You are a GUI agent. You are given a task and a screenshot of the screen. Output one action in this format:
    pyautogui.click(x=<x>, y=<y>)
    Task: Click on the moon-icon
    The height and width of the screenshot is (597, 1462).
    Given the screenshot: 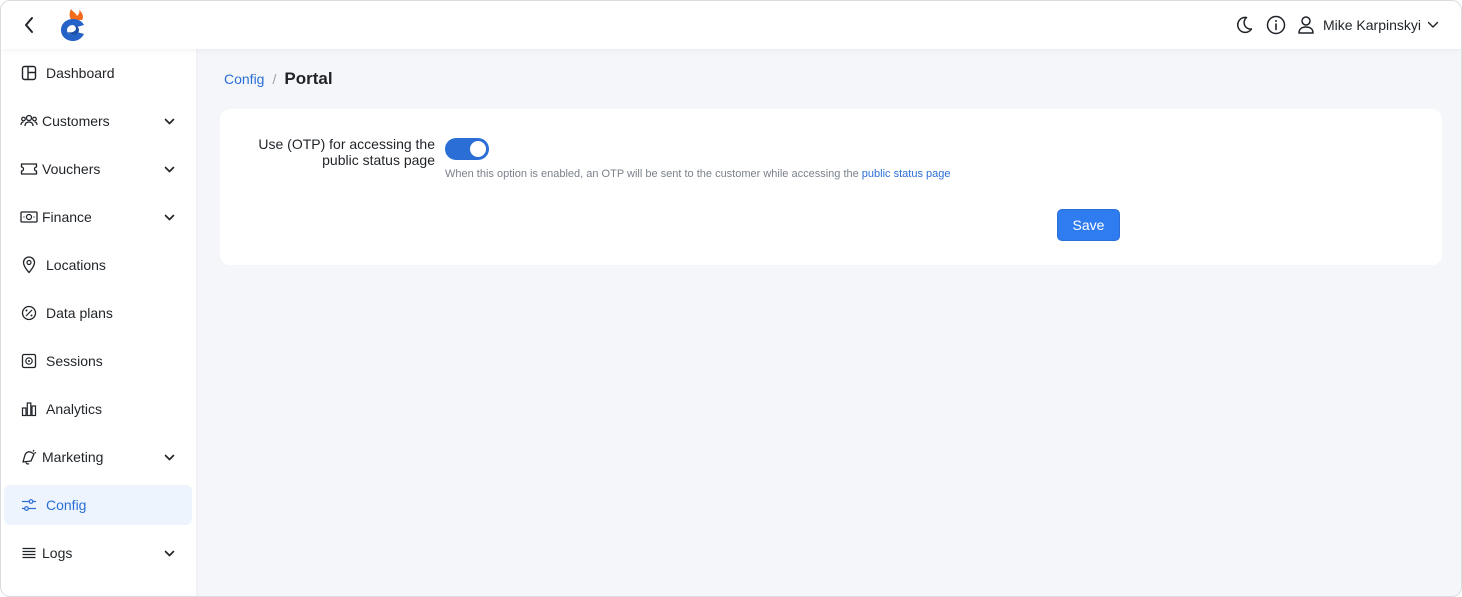 What is the action you would take?
    pyautogui.click(x=1244, y=25)
    